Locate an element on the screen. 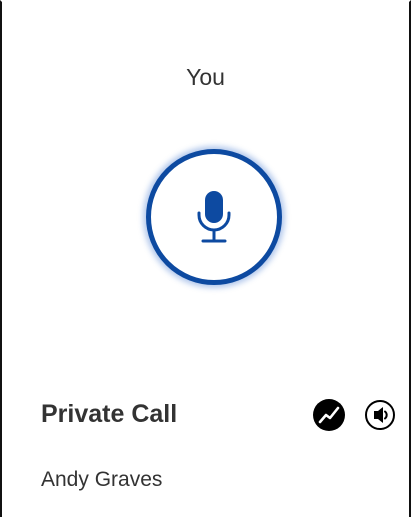 This screenshot has width=413, height=519. current-speaker-label: You is located at coordinates (205, 77).